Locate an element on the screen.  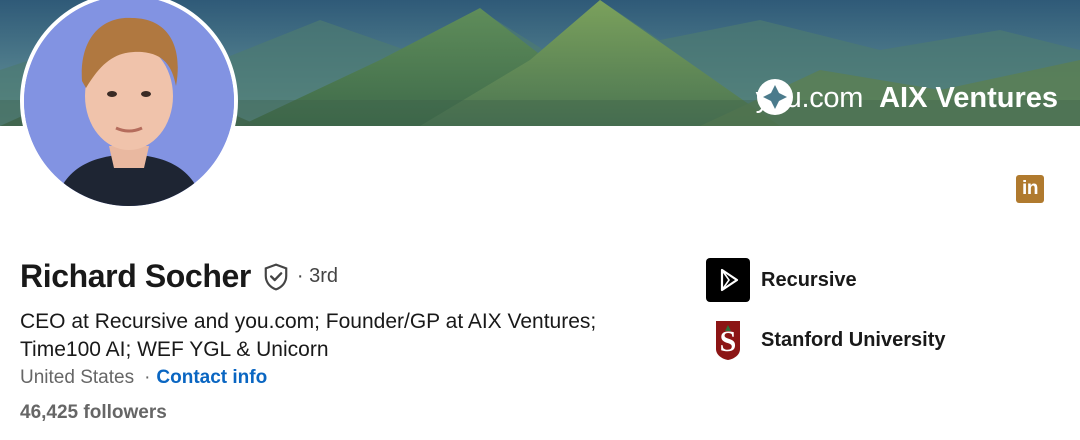
org-item-stanford: S Stanford University is located at coordinates (825, 340).